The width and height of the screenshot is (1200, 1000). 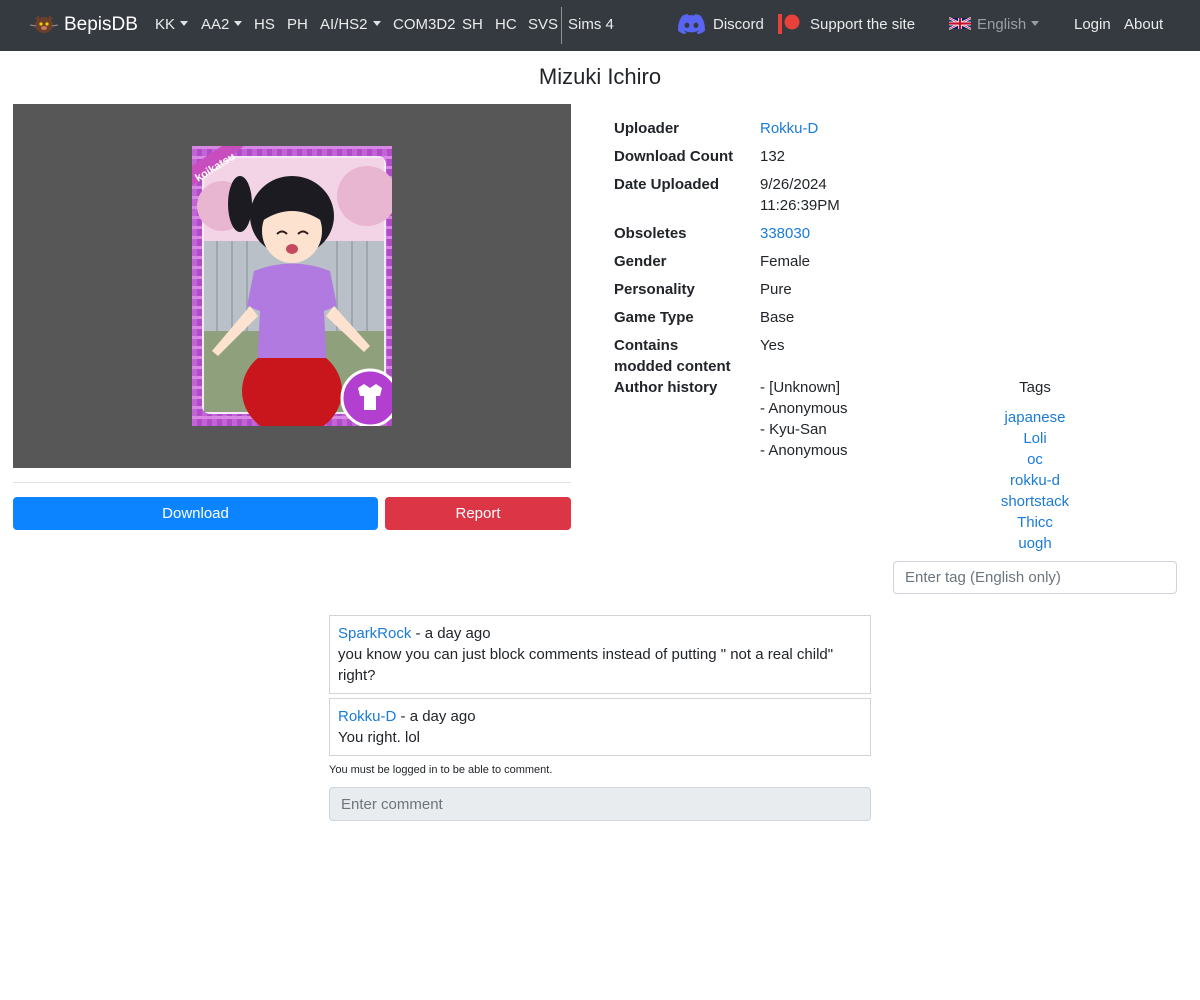 I want to click on info-label-date-uploaded: Date Uploaded, so click(x=667, y=184).